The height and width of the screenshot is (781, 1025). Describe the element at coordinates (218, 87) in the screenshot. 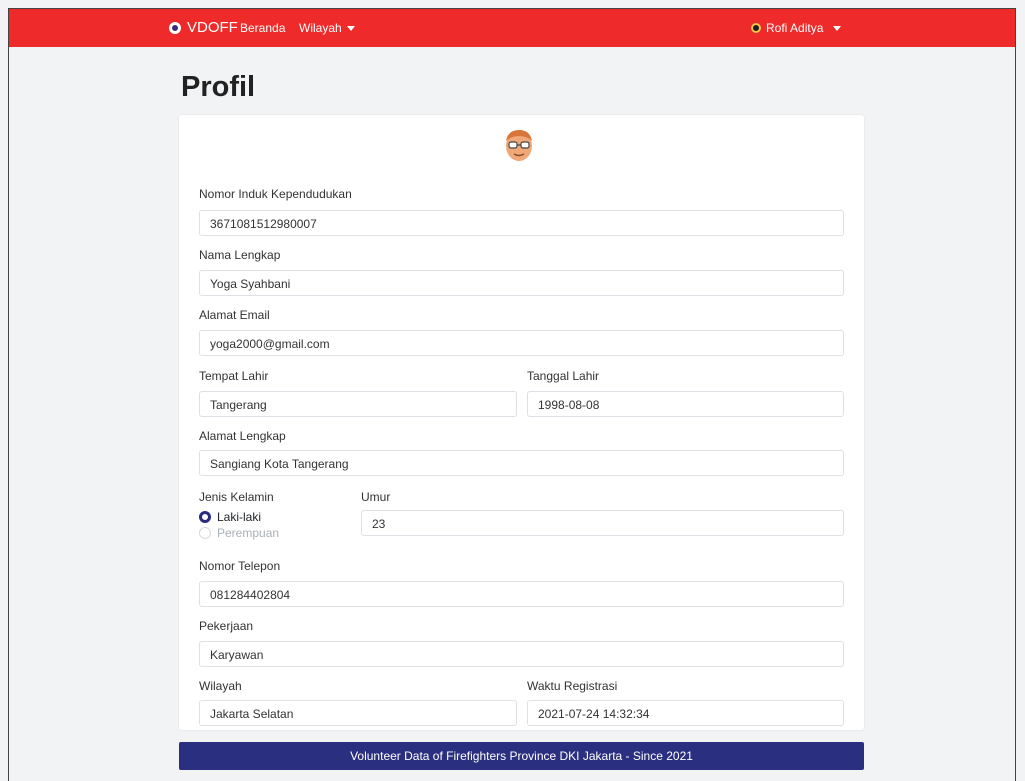

I see `page-title: Profil` at that location.